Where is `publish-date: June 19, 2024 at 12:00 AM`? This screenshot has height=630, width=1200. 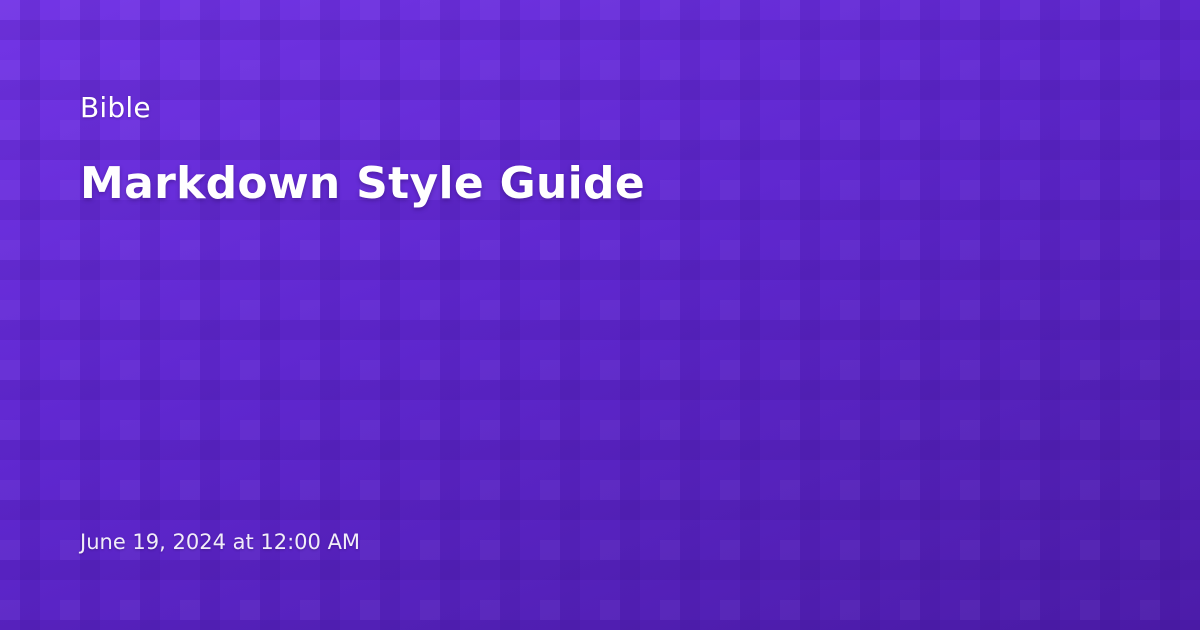
publish-date: June 19, 2024 at 12:00 AM is located at coordinates (220, 542).